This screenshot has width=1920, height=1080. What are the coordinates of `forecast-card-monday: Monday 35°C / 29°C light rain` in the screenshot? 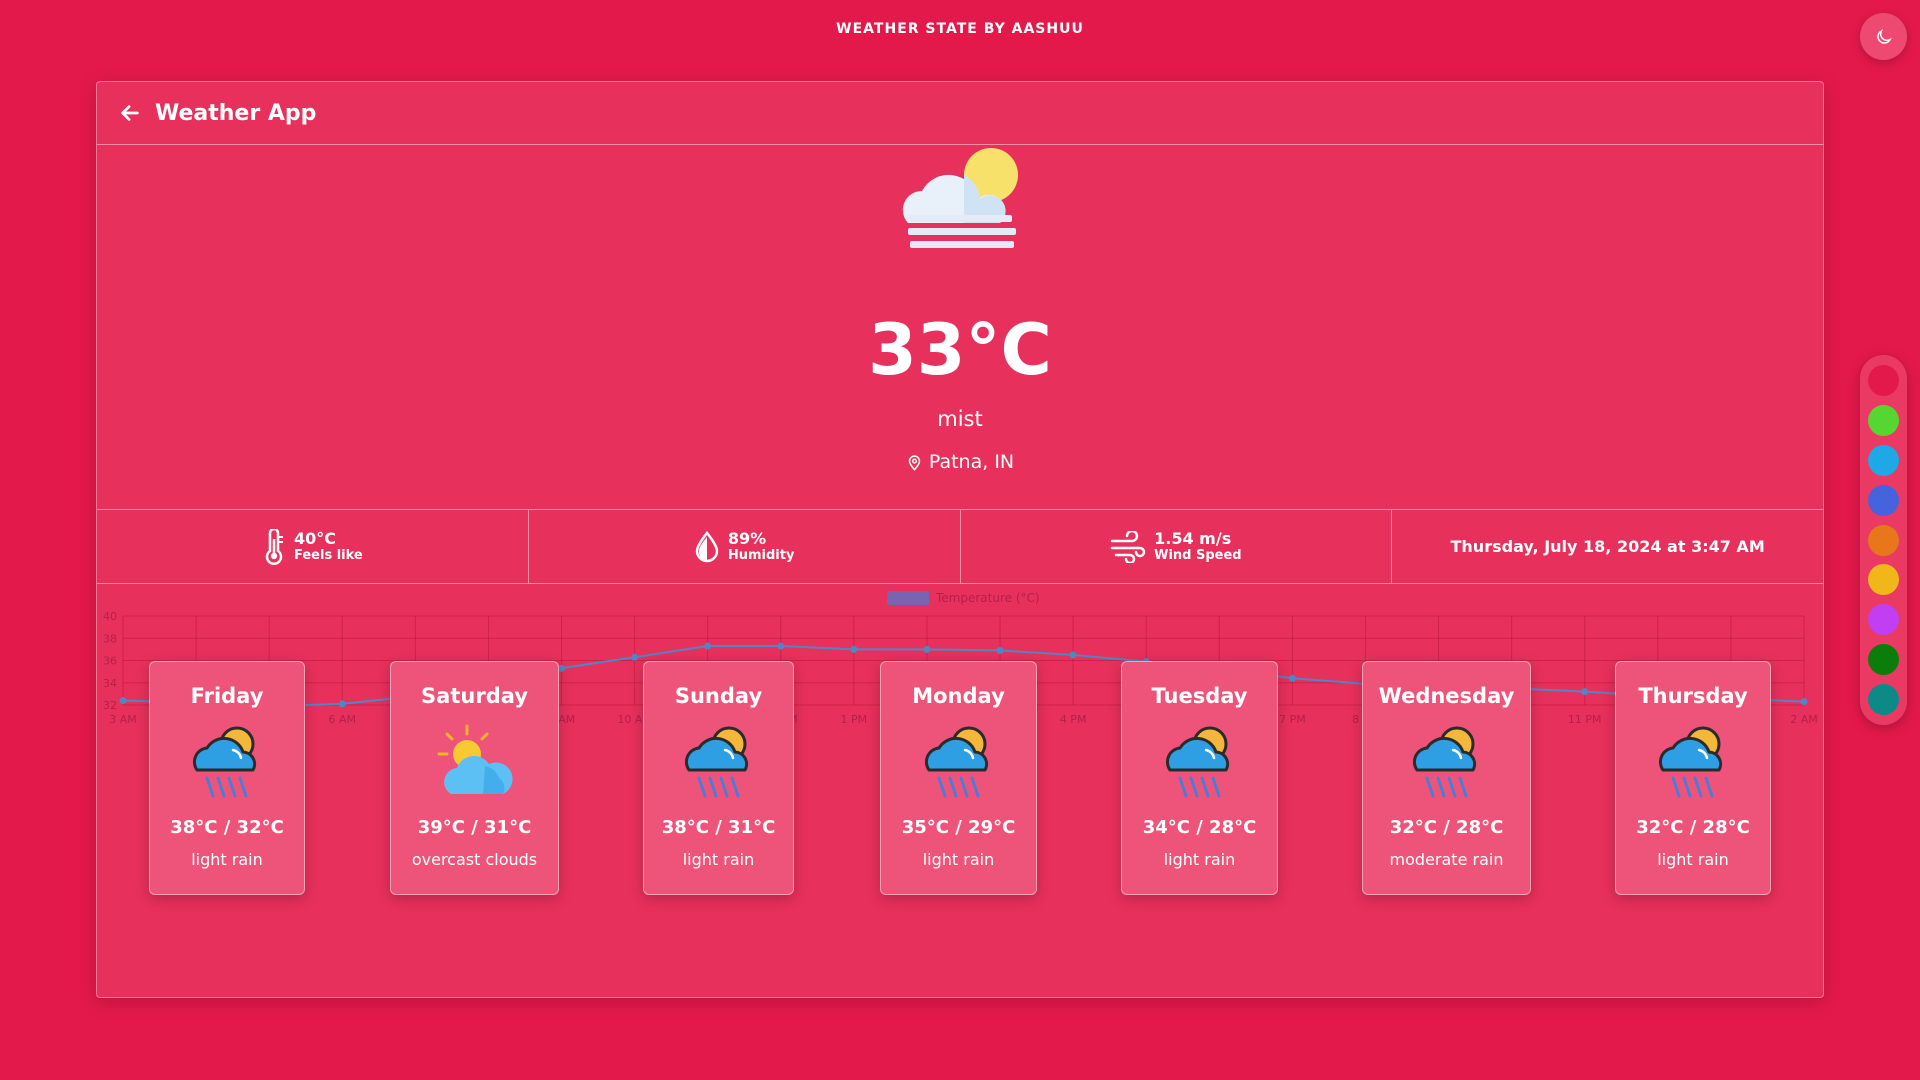 It's located at (958, 778).